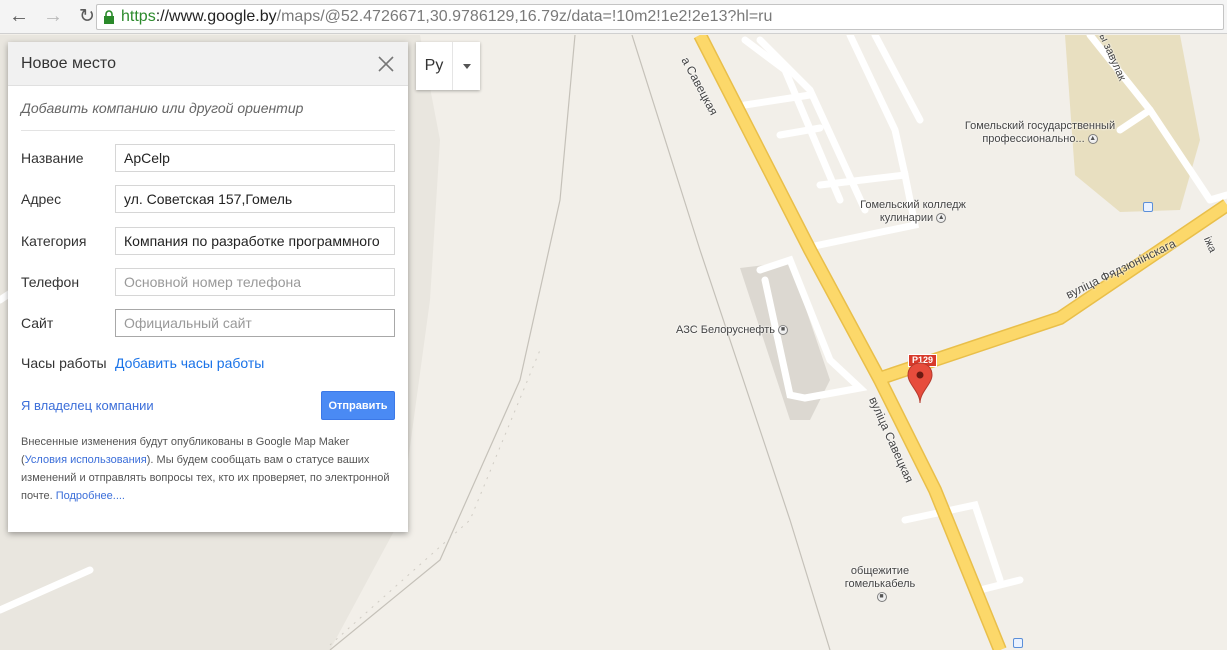  What do you see at coordinates (255, 323) in the screenshot?
I see `site-field: Официальный сайт` at bounding box center [255, 323].